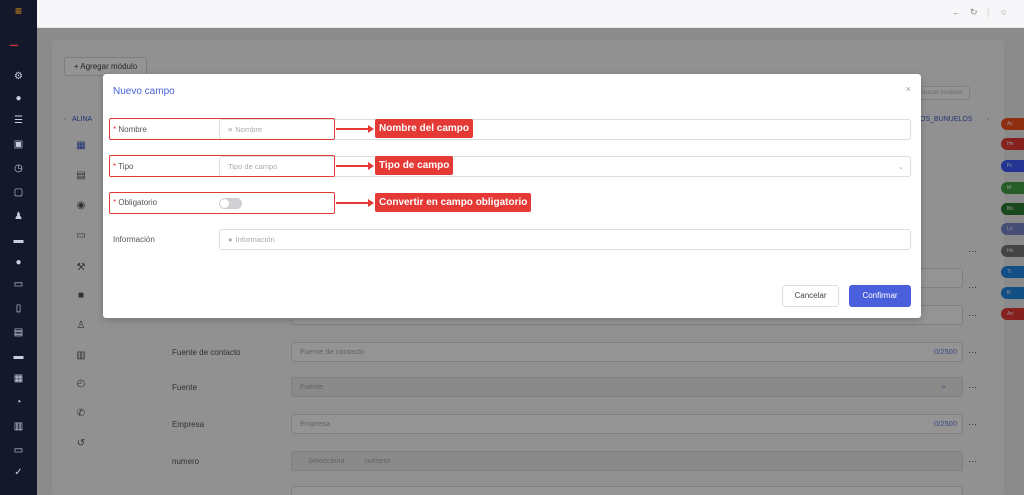 The image size is (1024, 495). I want to click on inbox-icon: ▤, so click(18, 333).